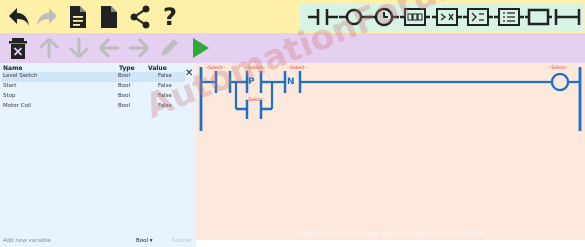 The height and width of the screenshot is (247, 585). I want to click on move-up-icon, so click(49, 48).